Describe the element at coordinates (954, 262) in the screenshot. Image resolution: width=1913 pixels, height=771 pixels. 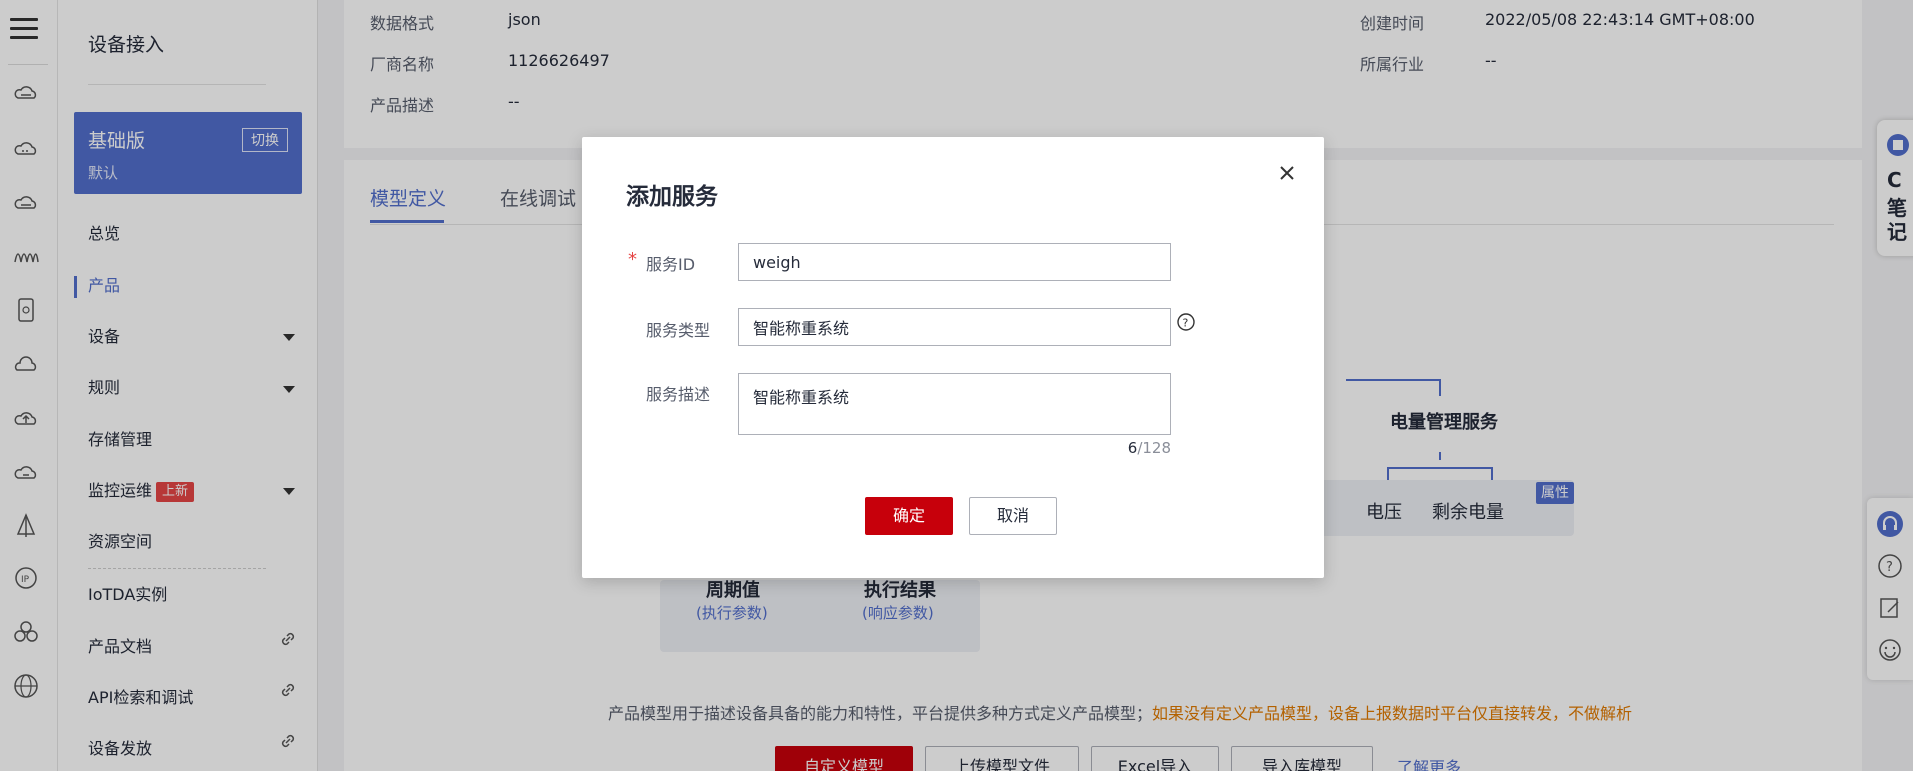
I see `service-id-input` at that location.